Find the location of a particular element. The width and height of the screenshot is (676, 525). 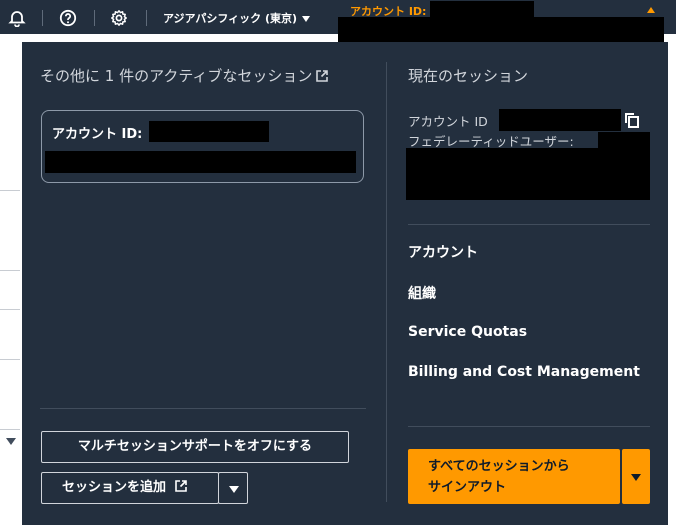

session-account-label: アカウント ID: is located at coordinates (97, 134).